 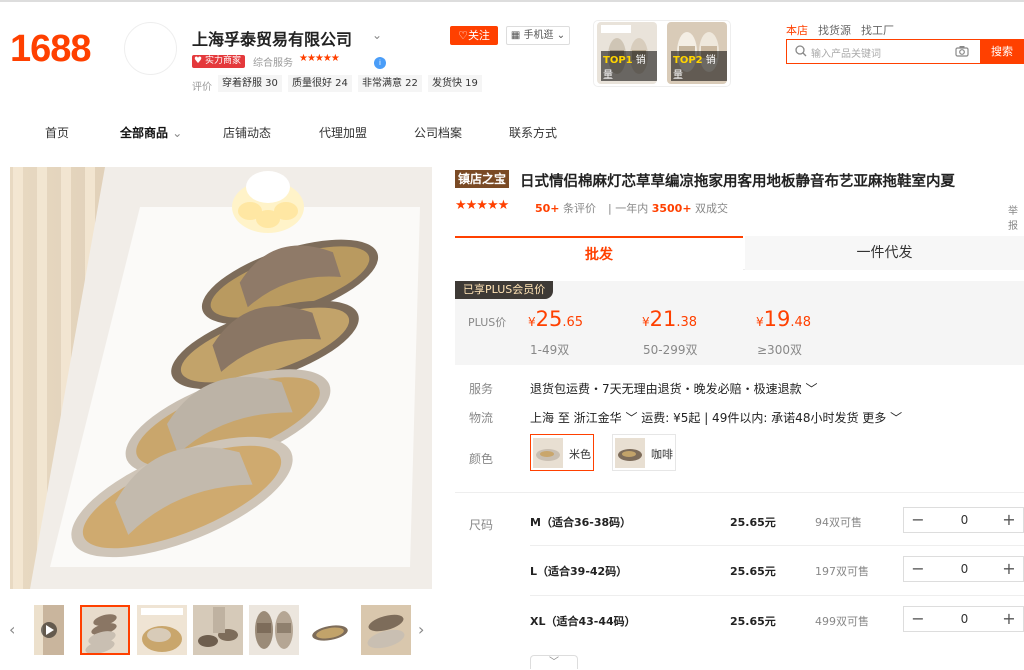 I want to click on nav-franchise: 代理加盟, so click(x=343, y=132).